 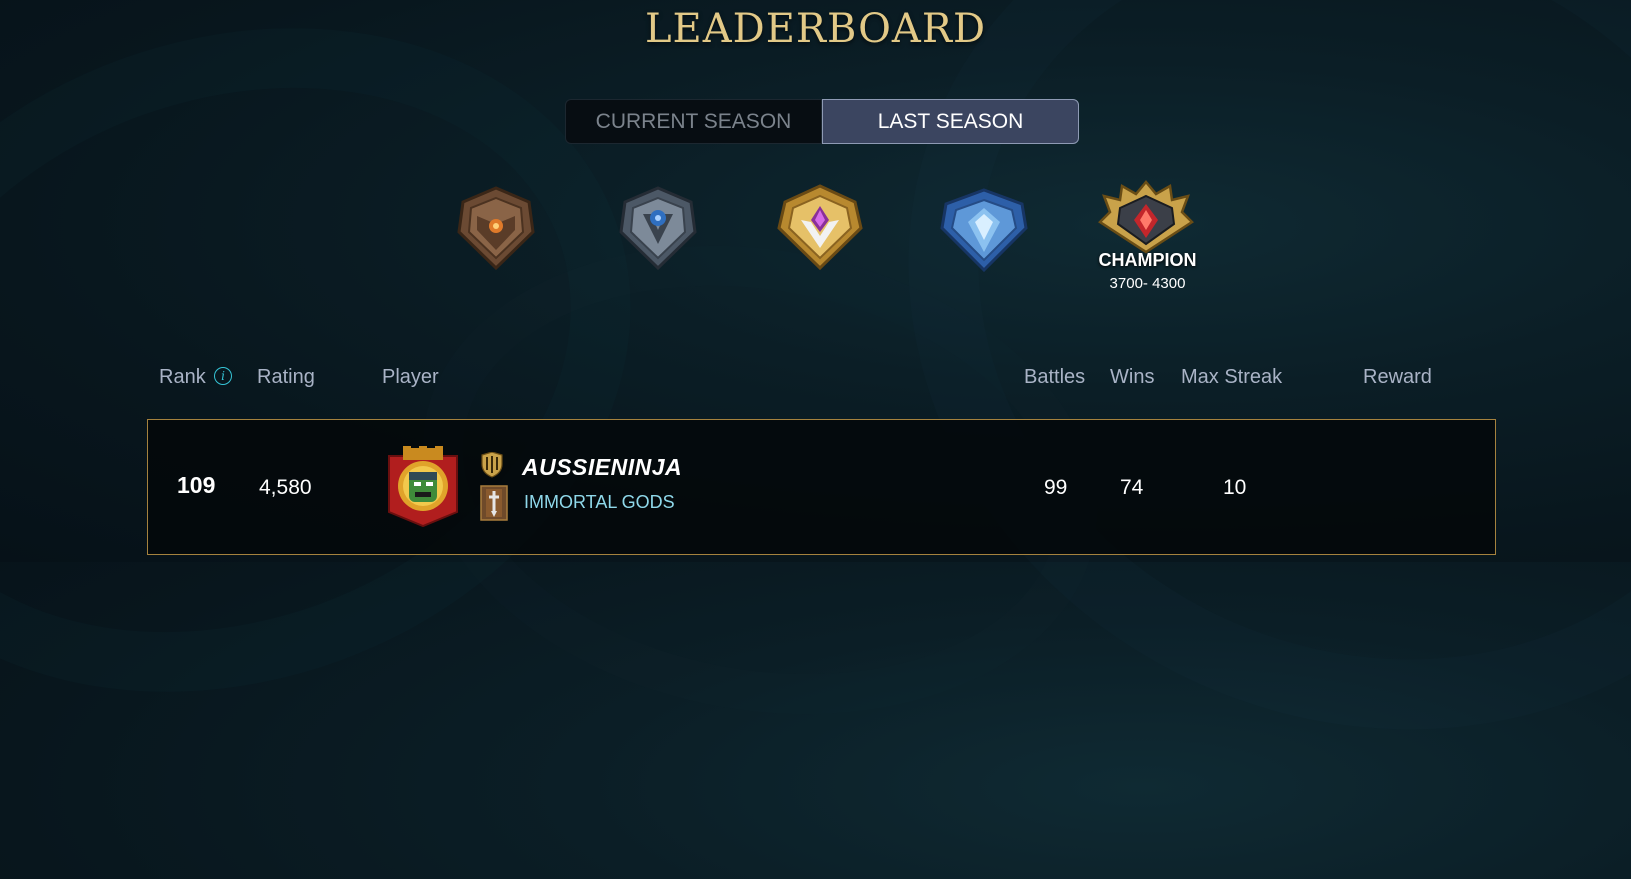 I want to click on rating-value: 4,580, so click(x=285, y=487).